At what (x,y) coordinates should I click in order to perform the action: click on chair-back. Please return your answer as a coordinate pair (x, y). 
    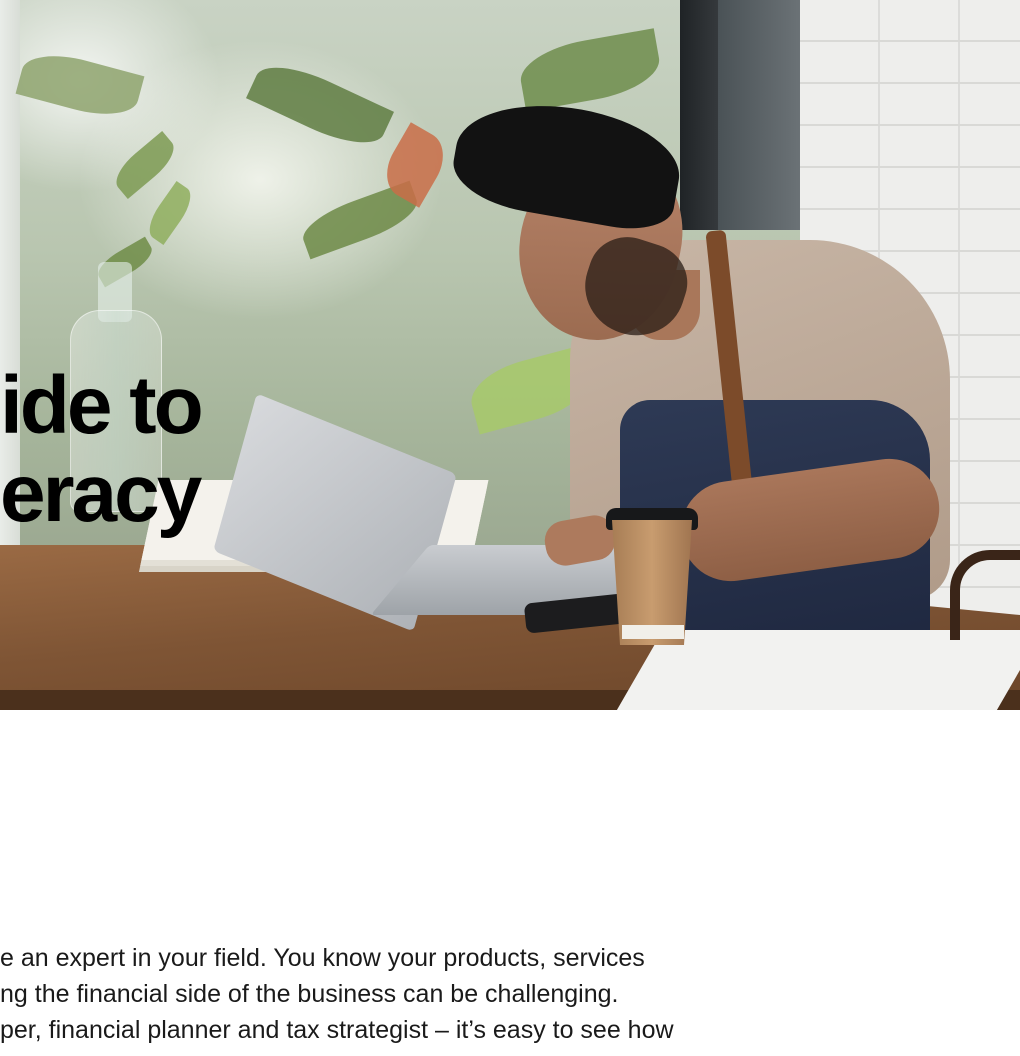
    Looking at the image, I should click on (985, 595).